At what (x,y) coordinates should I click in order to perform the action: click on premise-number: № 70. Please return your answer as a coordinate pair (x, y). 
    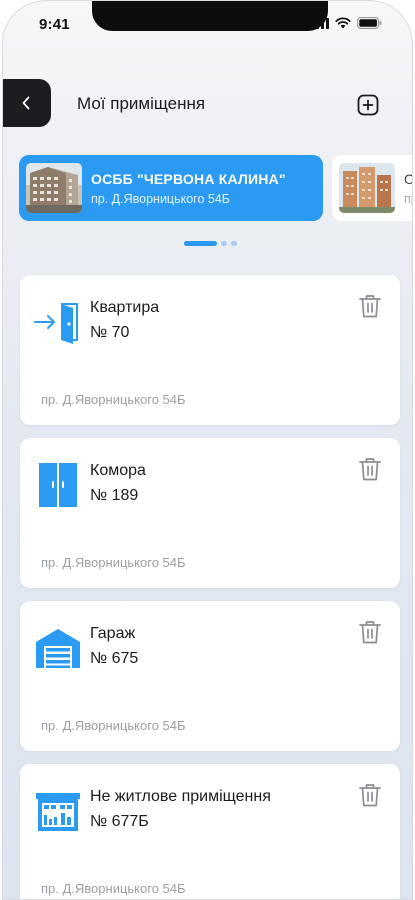
    Looking at the image, I should click on (110, 332).